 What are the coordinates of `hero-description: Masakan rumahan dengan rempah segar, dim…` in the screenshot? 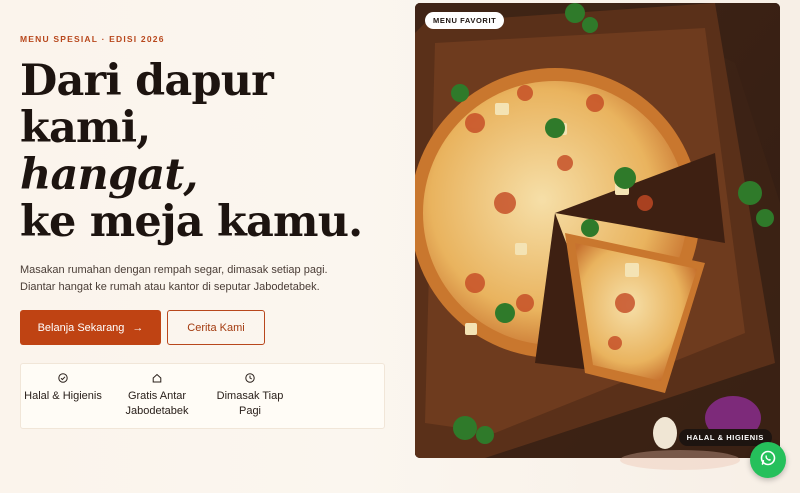 It's located at (205, 279).